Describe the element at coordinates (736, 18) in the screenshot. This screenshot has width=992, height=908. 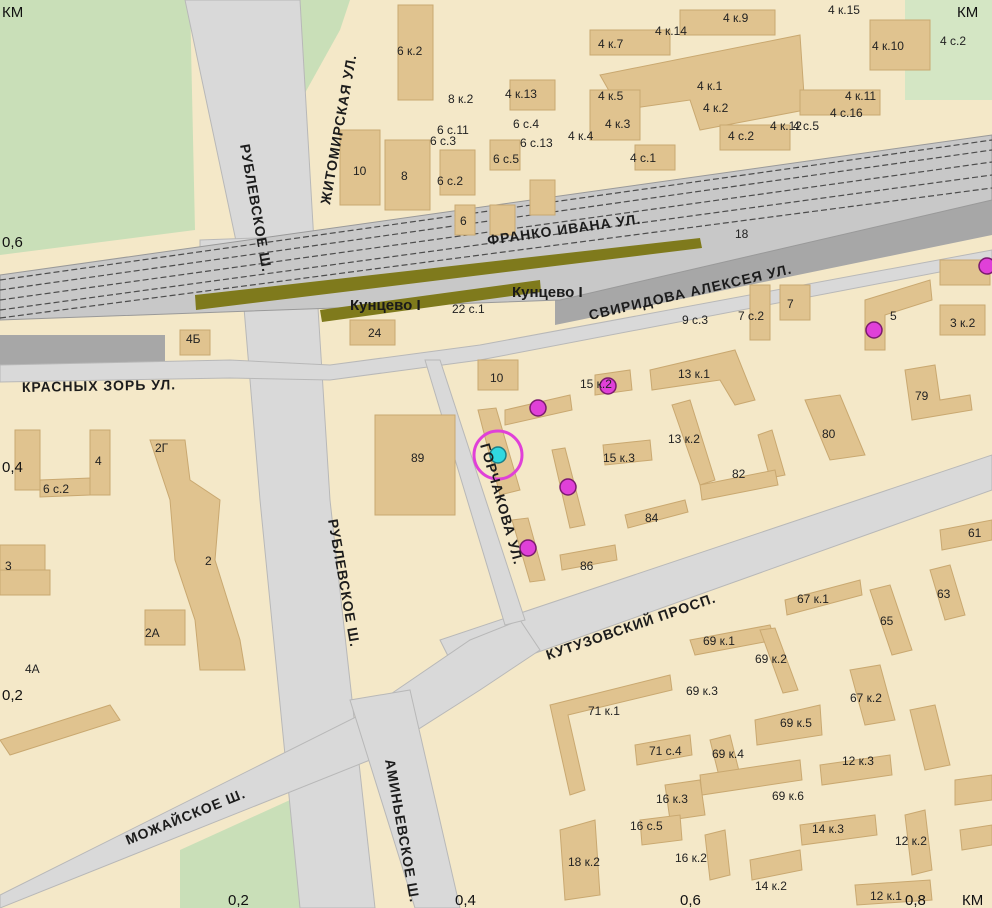
I see `building-label: 4 к.9` at that location.